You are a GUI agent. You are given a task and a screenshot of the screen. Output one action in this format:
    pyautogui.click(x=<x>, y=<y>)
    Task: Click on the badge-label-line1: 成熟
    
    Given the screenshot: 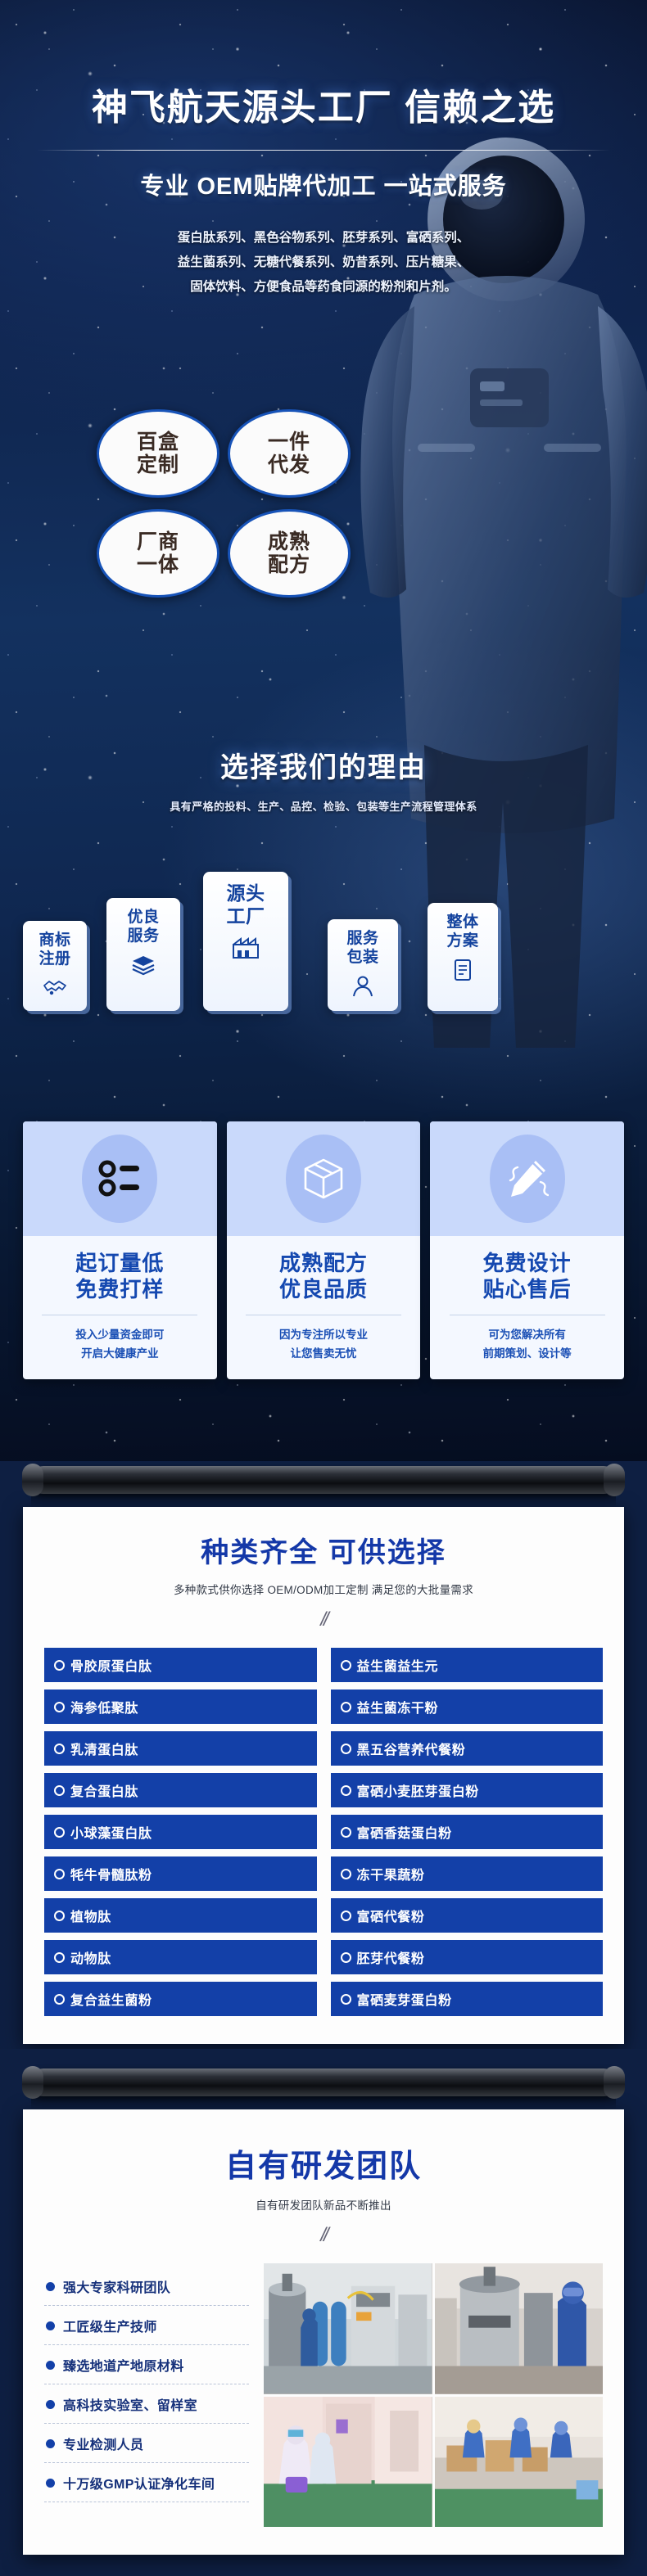 What is the action you would take?
    pyautogui.click(x=289, y=541)
    